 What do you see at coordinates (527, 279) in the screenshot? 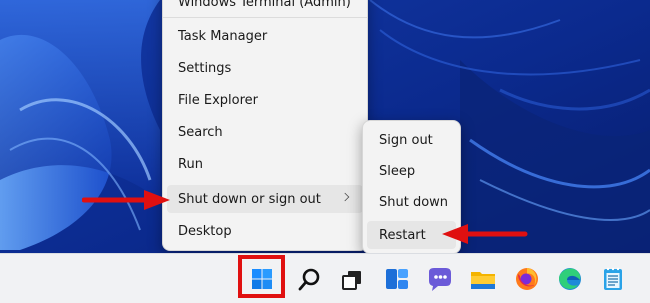
I see `firefox-icon` at bounding box center [527, 279].